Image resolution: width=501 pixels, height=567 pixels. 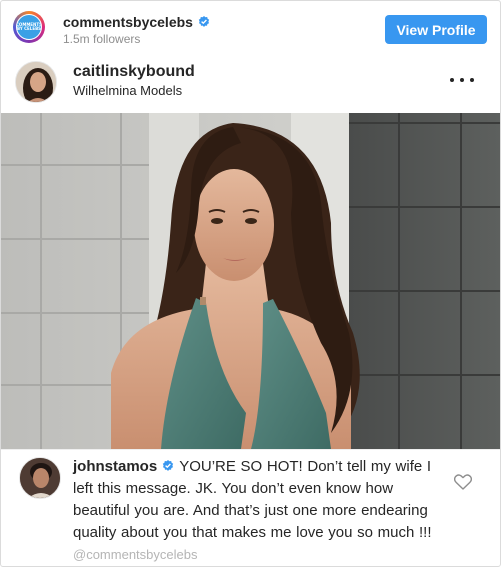 I want to click on more-options-icon, so click(x=462, y=80).